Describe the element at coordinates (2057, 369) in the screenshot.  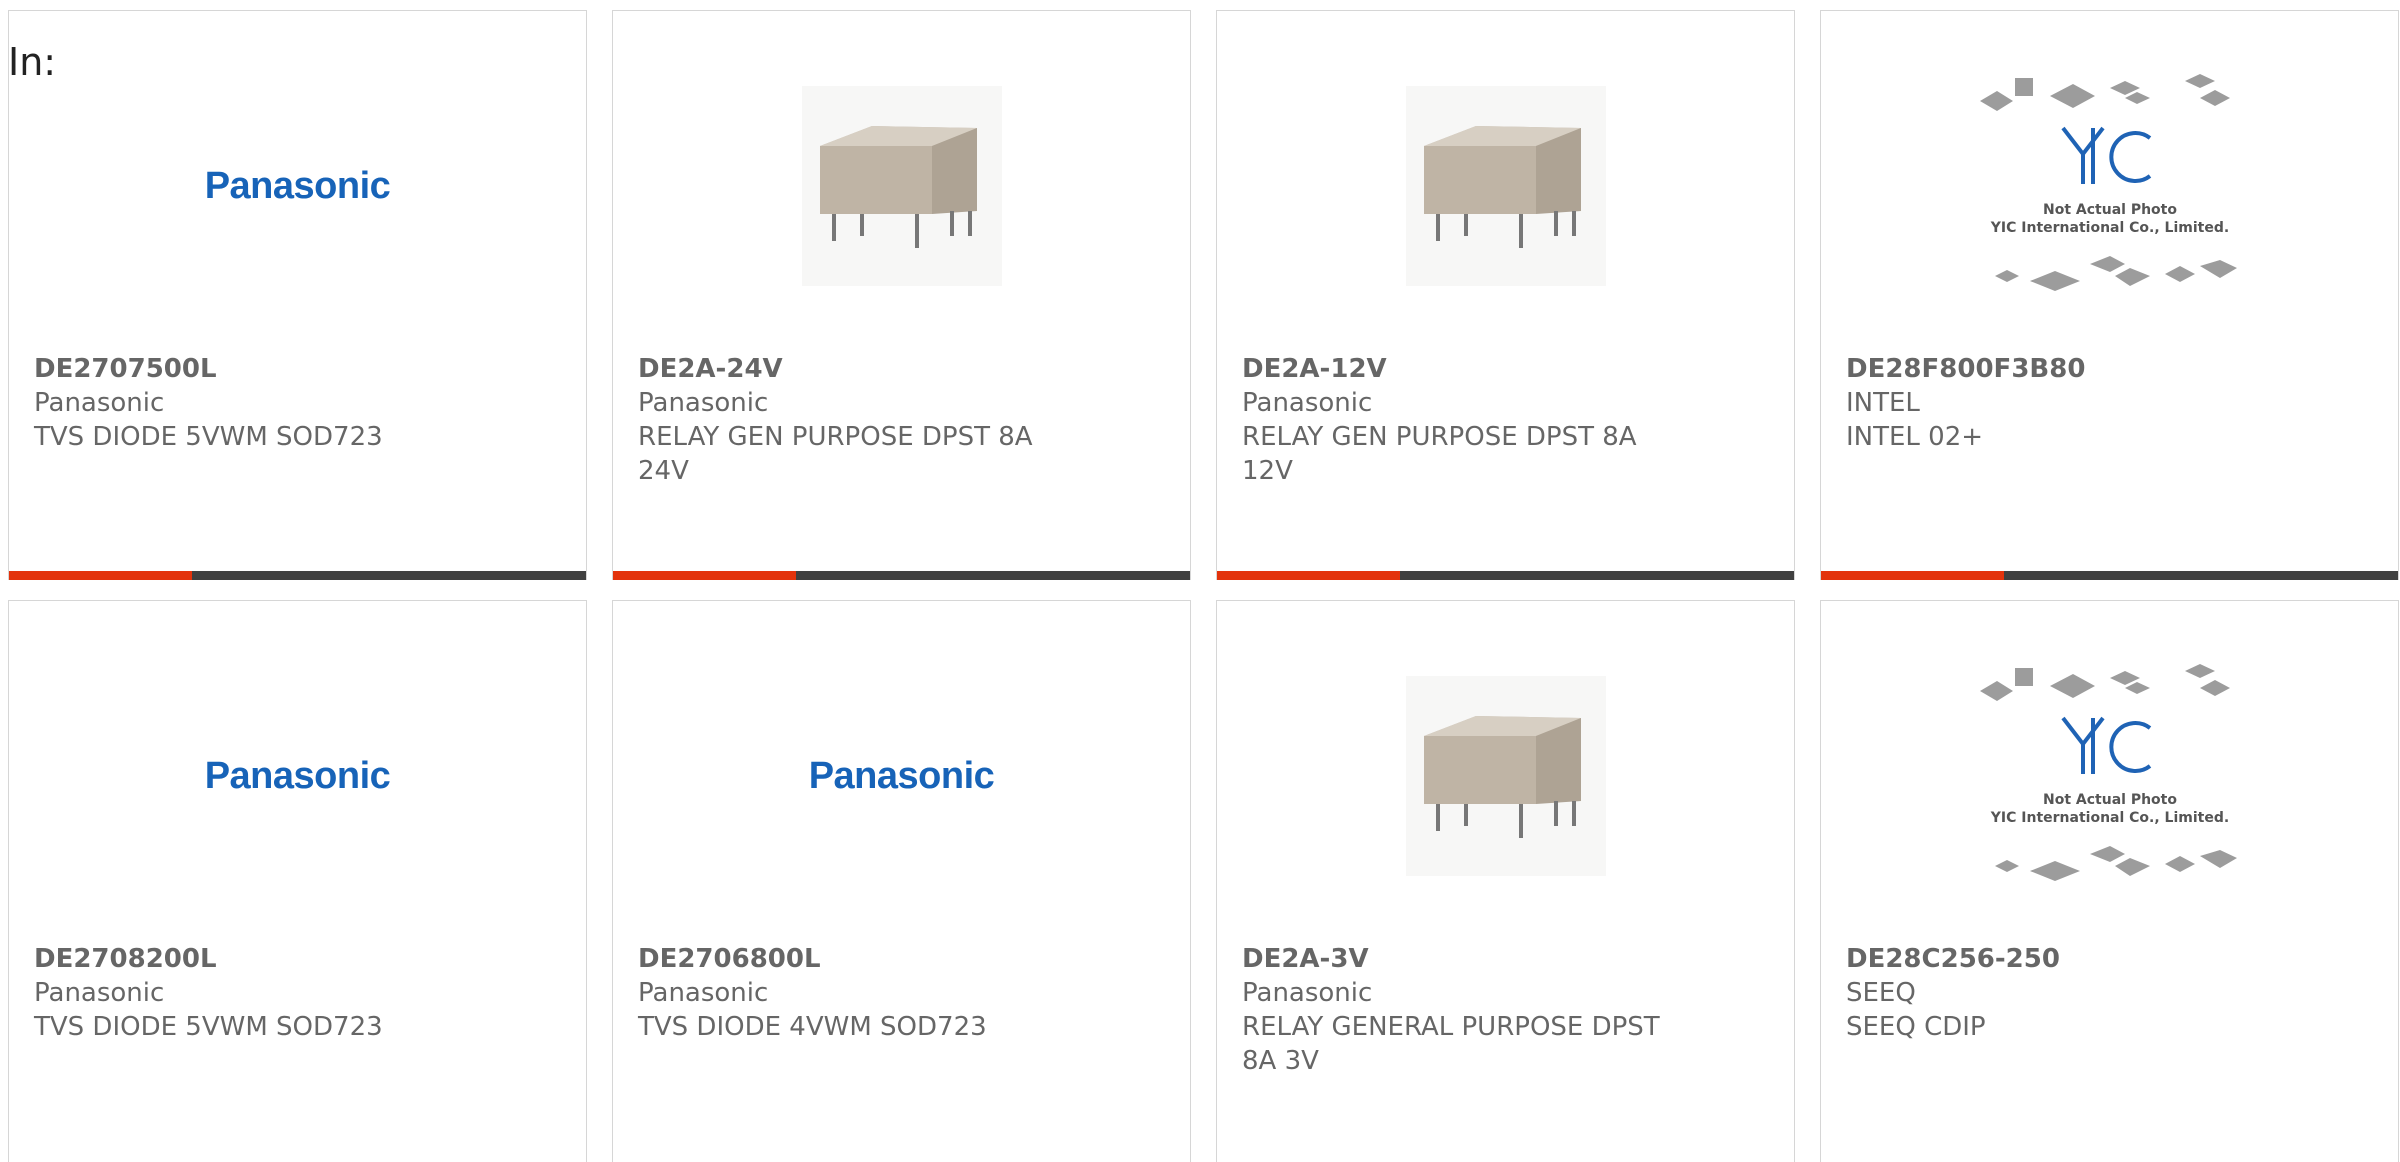
I see `part-number: DE28F800F3B80` at that location.